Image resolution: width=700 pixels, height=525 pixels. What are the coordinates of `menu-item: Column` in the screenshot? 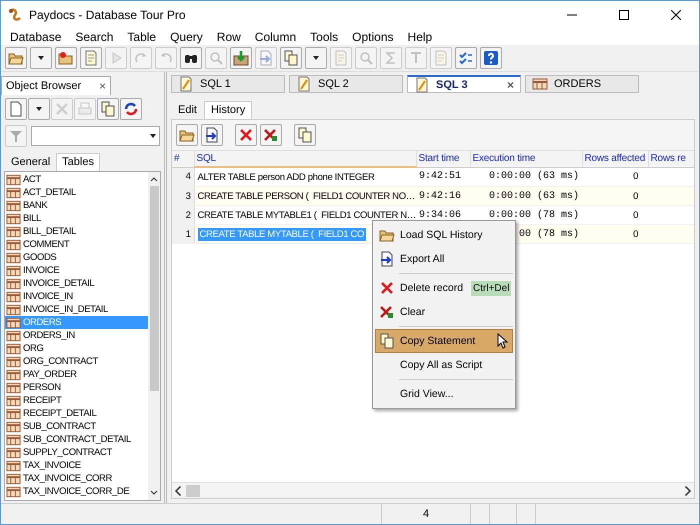 It's located at (276, 37).